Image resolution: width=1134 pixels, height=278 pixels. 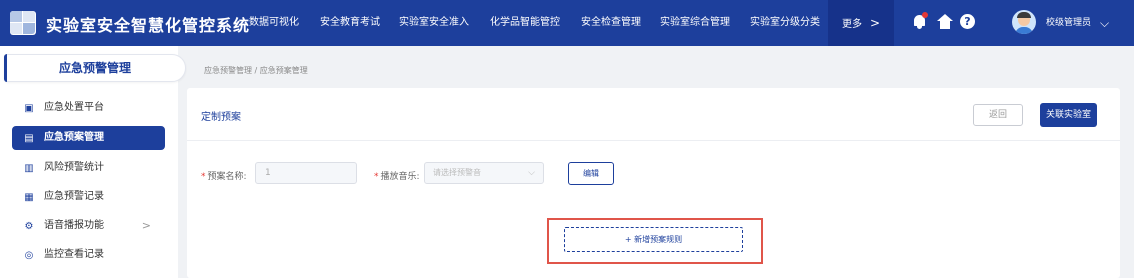 What do you see at coordinates (256, 70) in the screenshot?
I see `breadcrumb: 应急预警管理 / 应急预案管理` at bounding box center [256, 70].